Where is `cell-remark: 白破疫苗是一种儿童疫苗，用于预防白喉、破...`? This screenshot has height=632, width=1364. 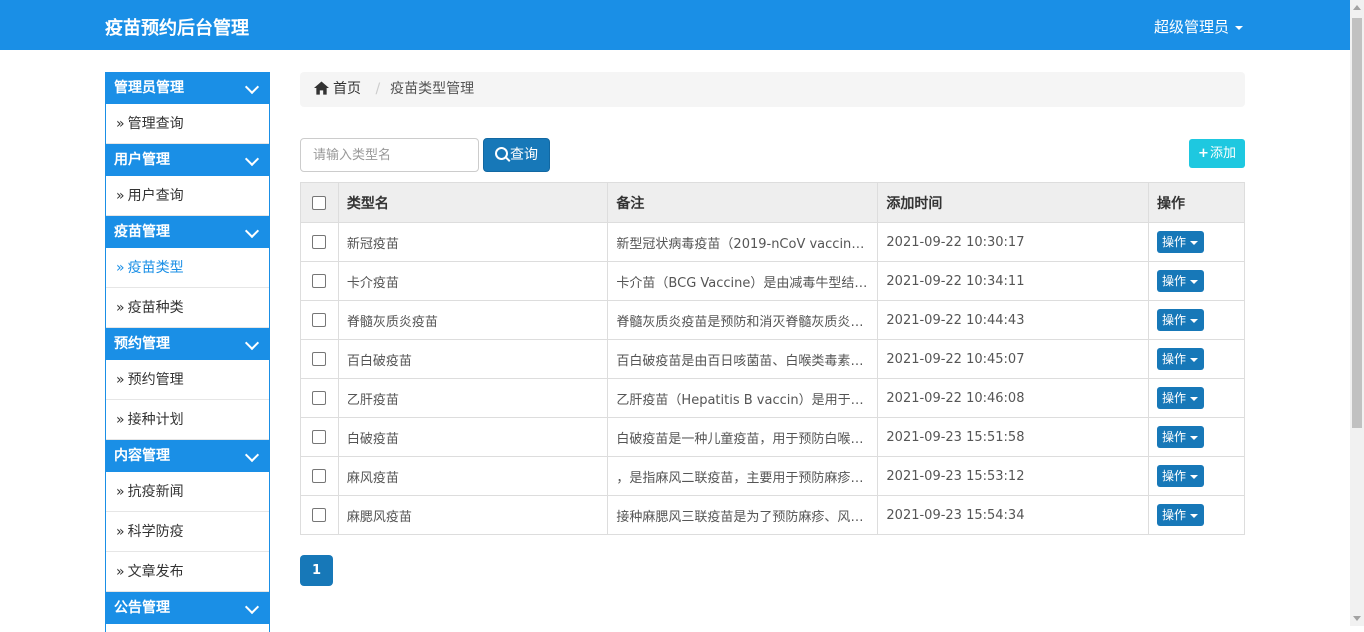
cell-remark: 白破疫苗是一种儿童疫苗，用于预防白喉、破... is located at coordinates (743, 437).